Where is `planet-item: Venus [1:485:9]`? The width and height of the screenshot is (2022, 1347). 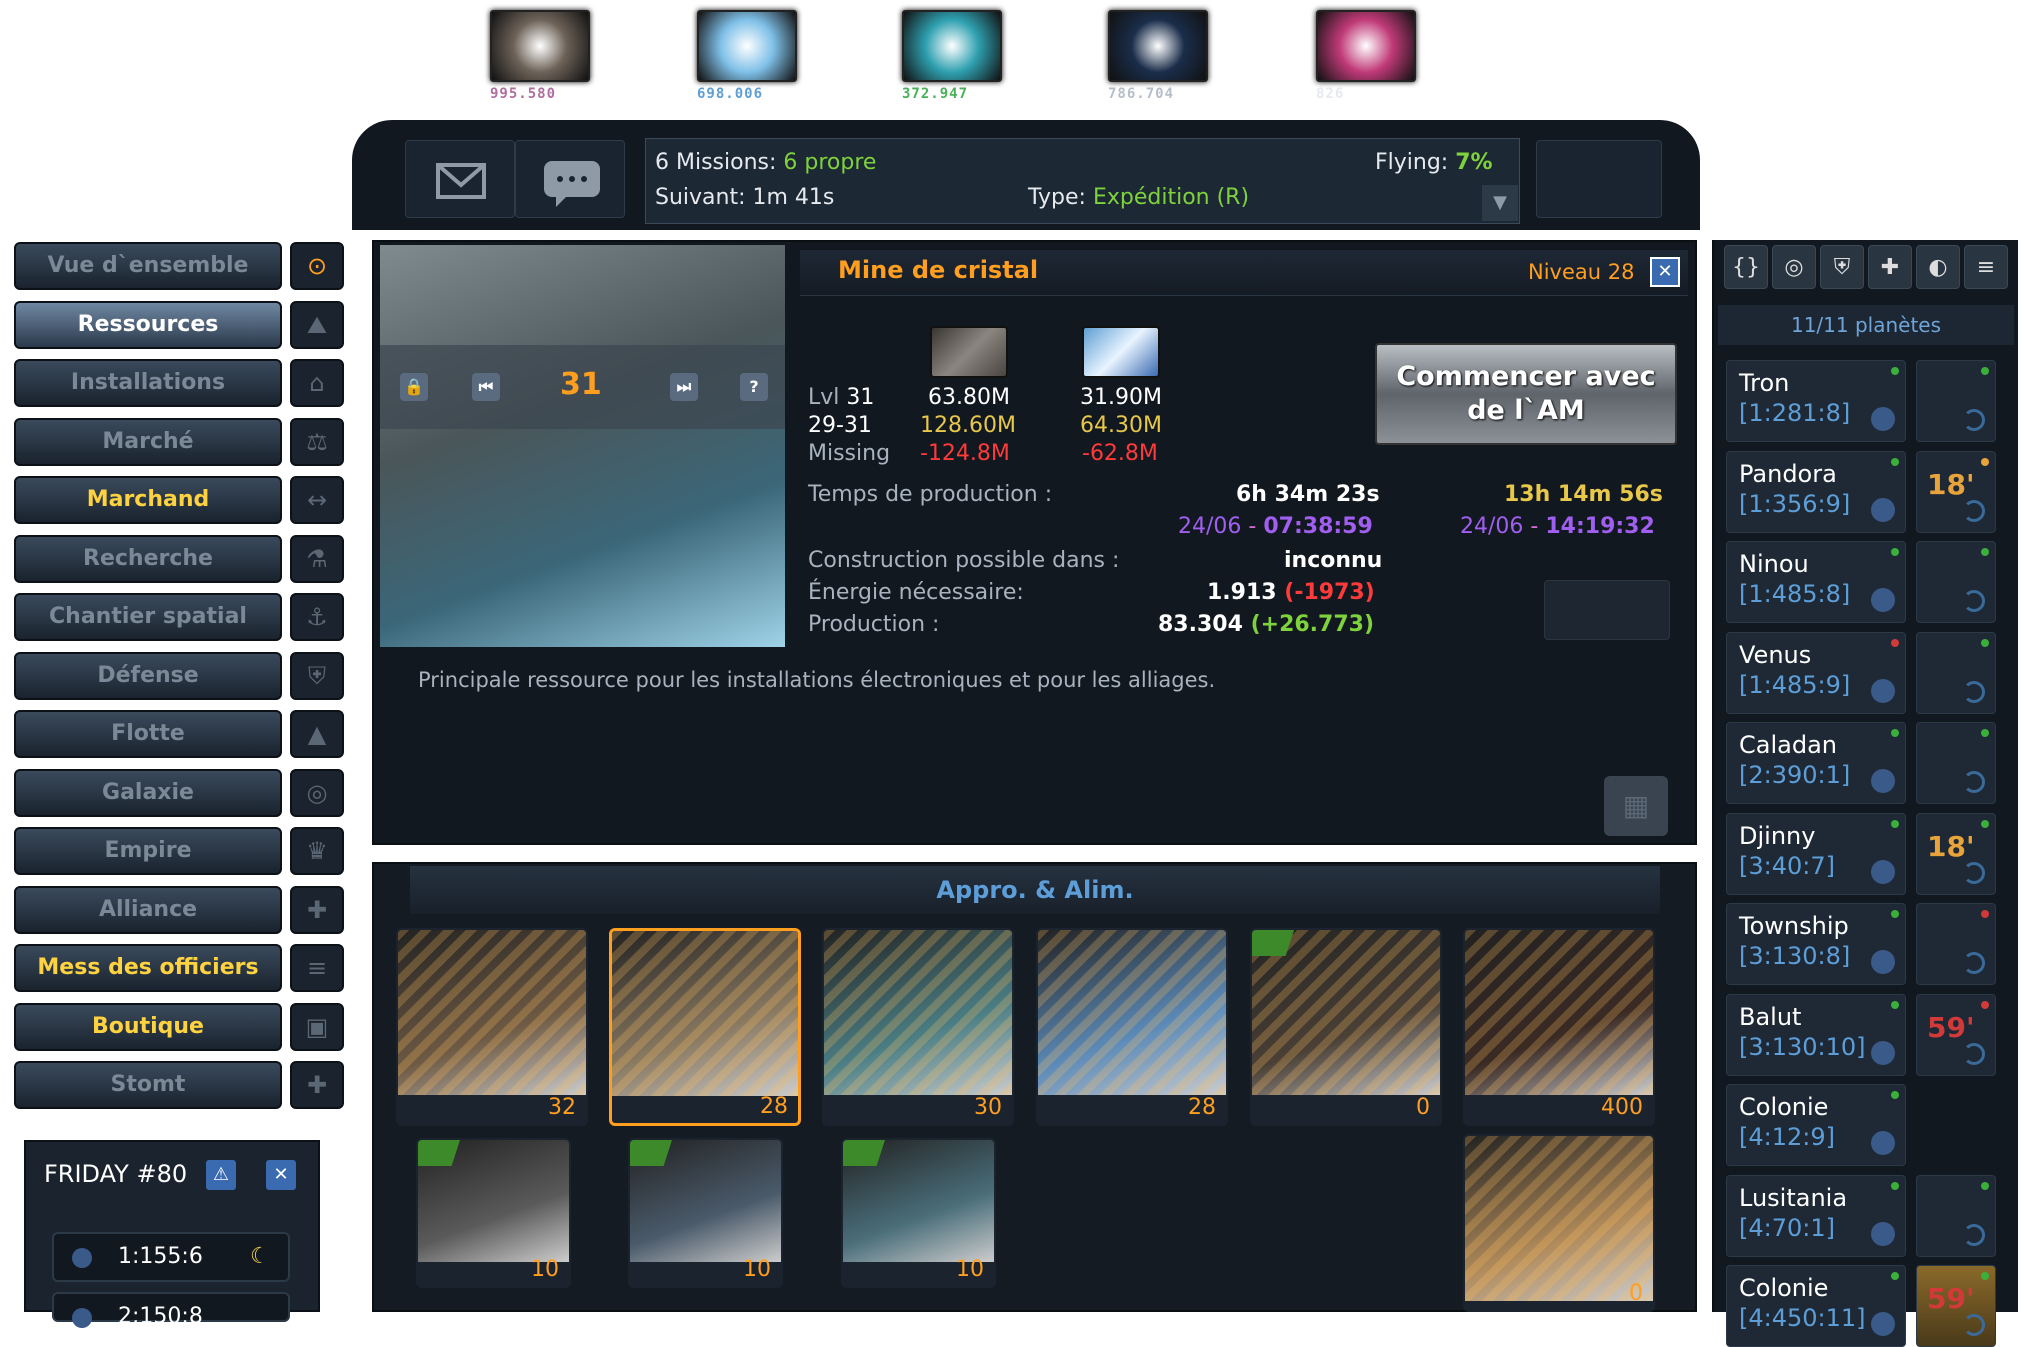
planet-item: Venus [1:485:9] is located at coordinates (1816, 672).